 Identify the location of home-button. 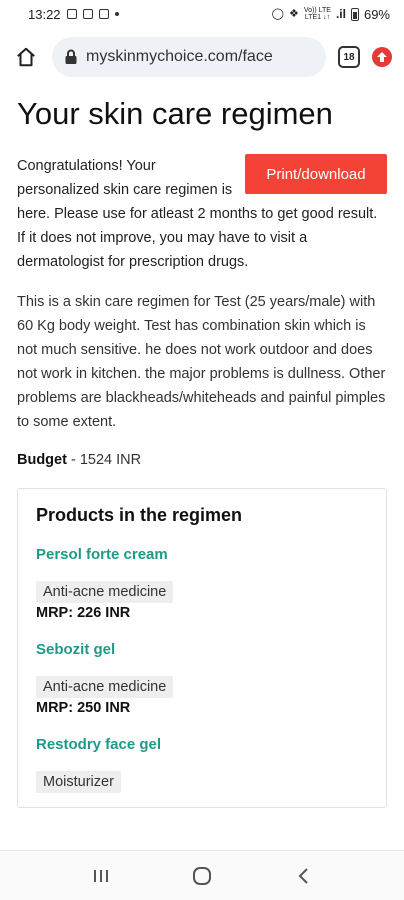
(26, 57).